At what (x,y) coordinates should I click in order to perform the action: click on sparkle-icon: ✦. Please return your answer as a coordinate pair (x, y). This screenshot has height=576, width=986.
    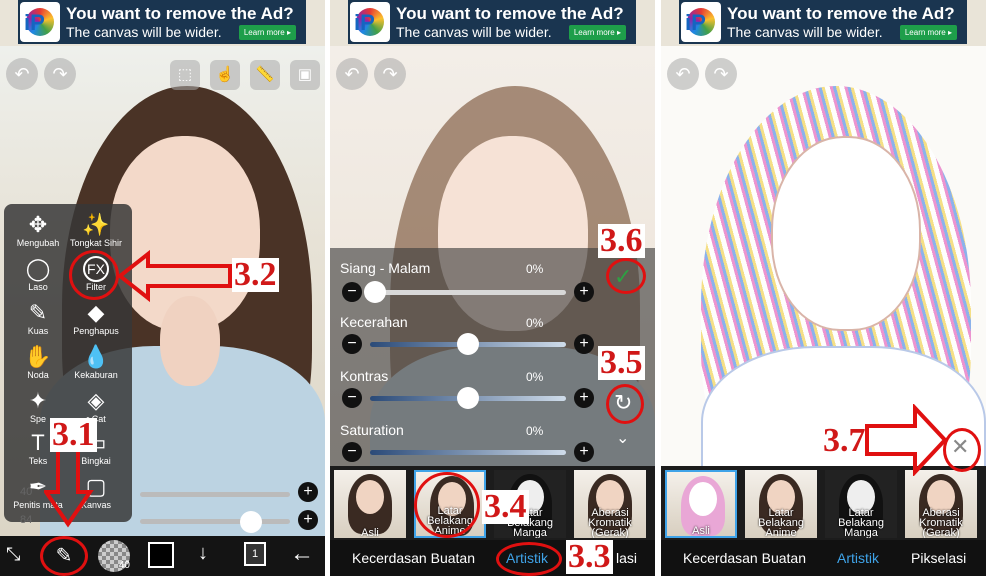
    Looking at the image, I should click on (38, 400).